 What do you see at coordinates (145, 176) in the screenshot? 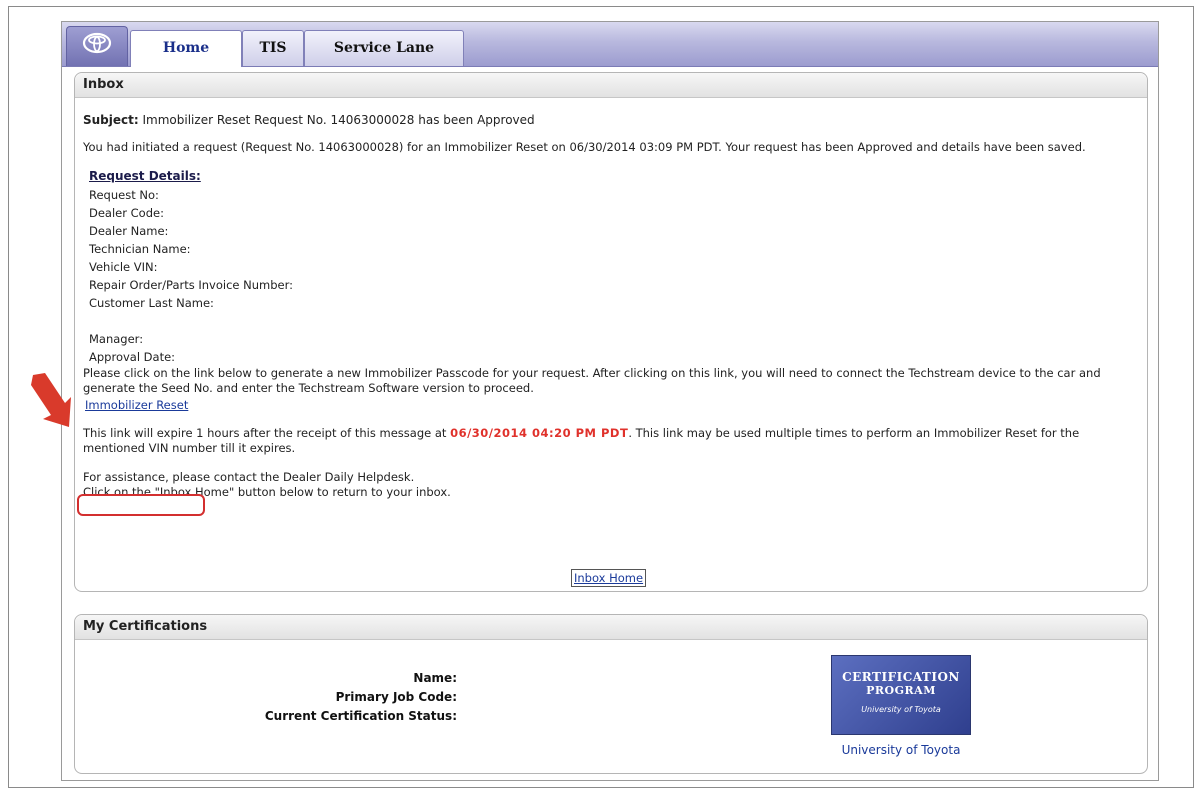
I see `request-details-title: Request Details:` at bounding box center [145, 176].